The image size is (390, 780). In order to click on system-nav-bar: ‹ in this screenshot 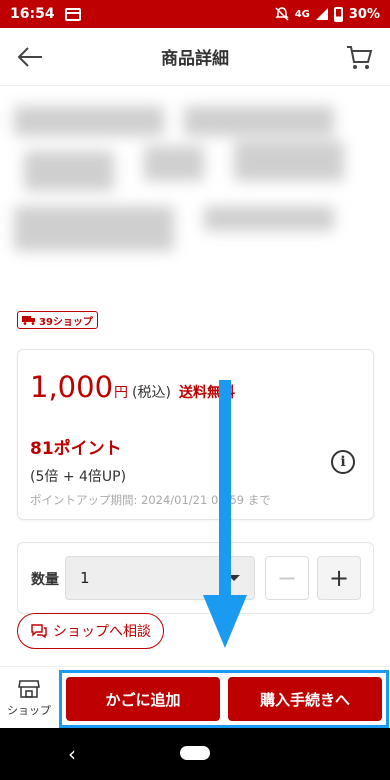, I will do `click(195, 754)`.